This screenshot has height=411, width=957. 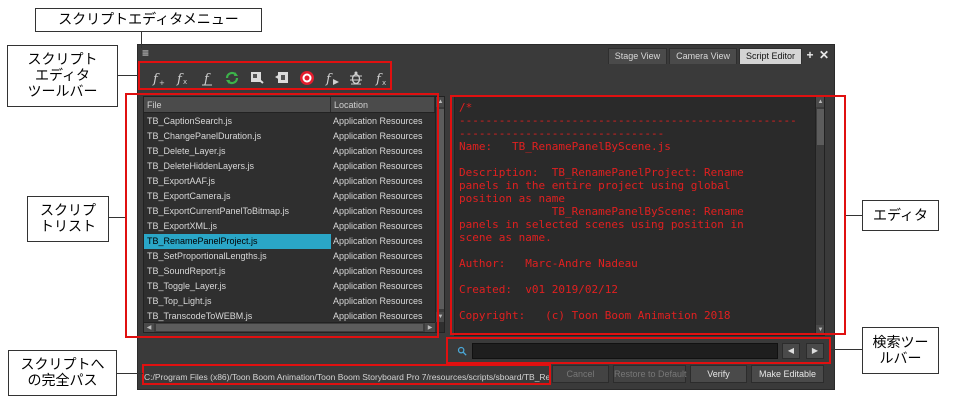 What do you see at coordinates (703, 56) in the screenshot?
I see `tab-camera-view: Camera View` at bounding box center [703, 56].